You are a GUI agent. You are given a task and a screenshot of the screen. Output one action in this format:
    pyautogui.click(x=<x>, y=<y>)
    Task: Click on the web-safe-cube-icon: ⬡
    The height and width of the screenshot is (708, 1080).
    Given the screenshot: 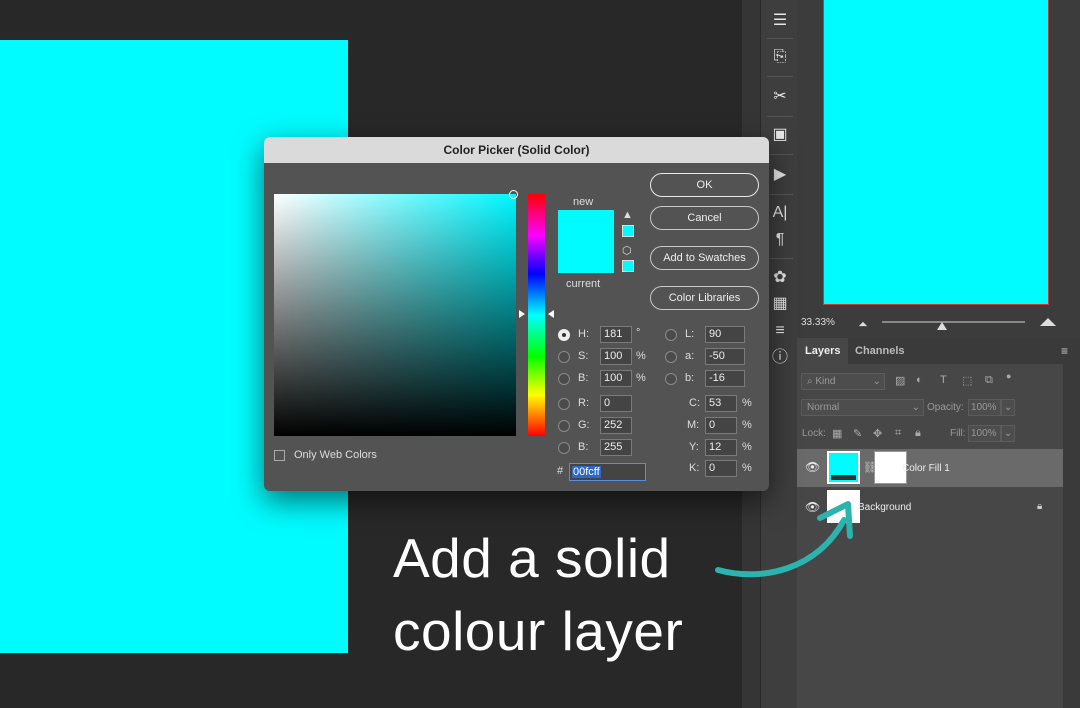 What is the action you would take?
    pyautogui.click(x=627, y=250)
    